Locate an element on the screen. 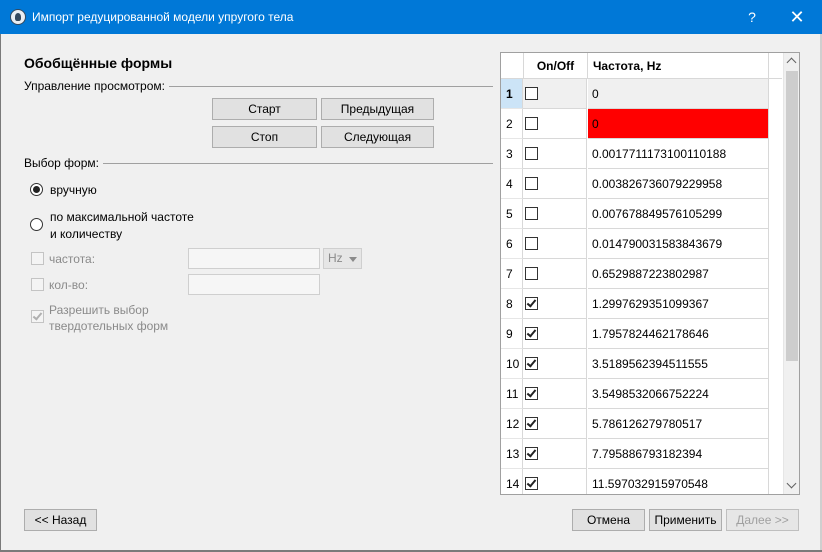 The width and height of the screenshot is (822, 552). table-row: 7 0.6529887223802987 is located at coordinates (641, 274).